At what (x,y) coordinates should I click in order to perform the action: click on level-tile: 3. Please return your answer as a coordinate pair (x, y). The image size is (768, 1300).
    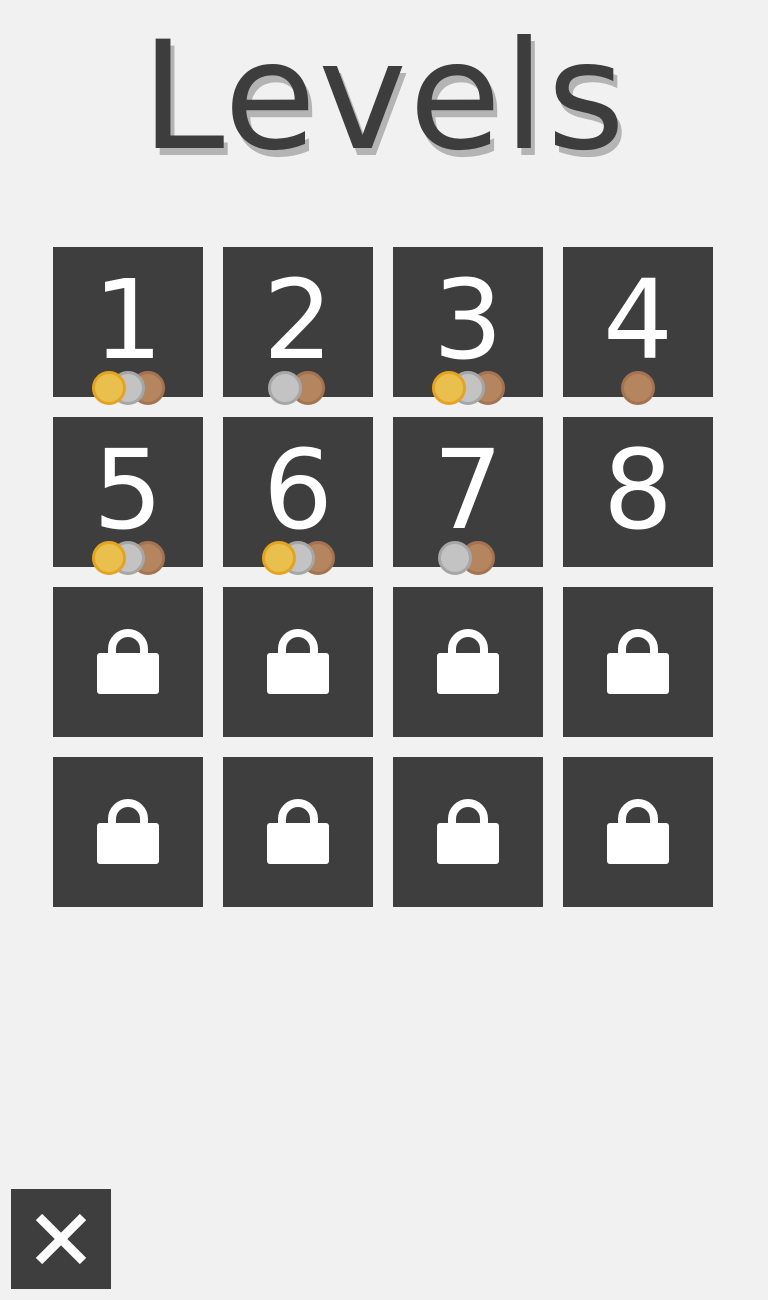
    Looking at the image, I should click on (468, 326).